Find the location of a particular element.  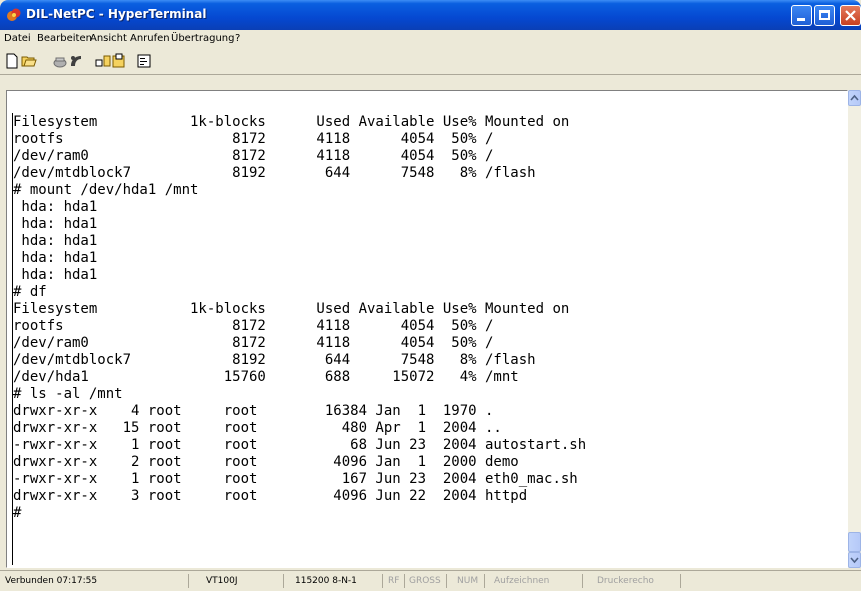

menu-datei: Datei is located at coordinates (17, 38).